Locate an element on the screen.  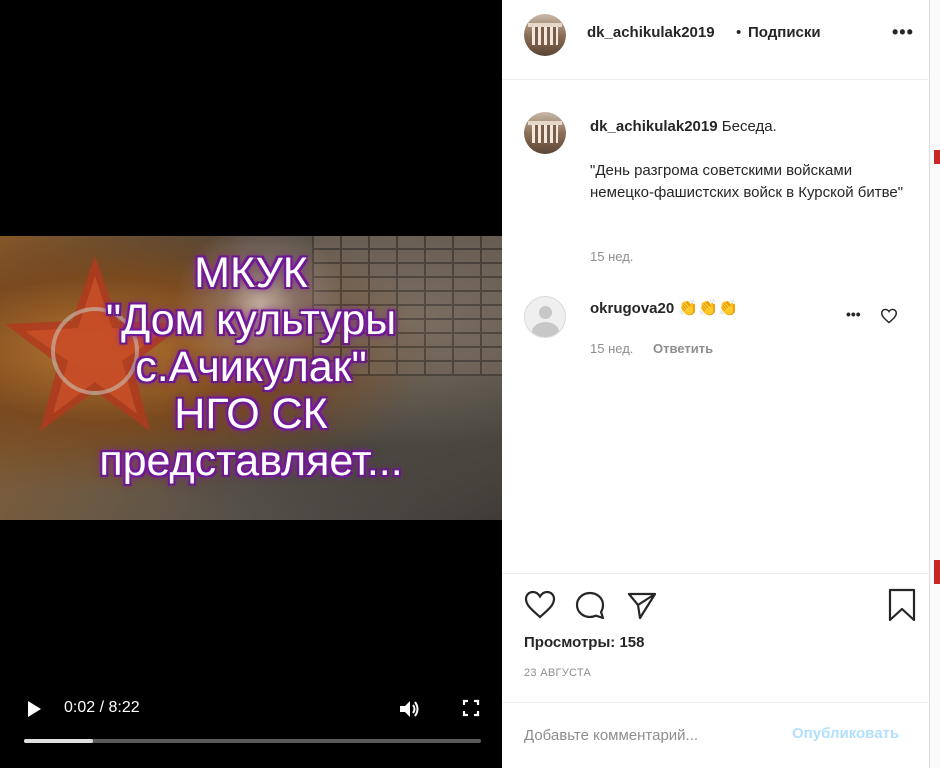
like-heart-icon is located at coordinates (540, 605).